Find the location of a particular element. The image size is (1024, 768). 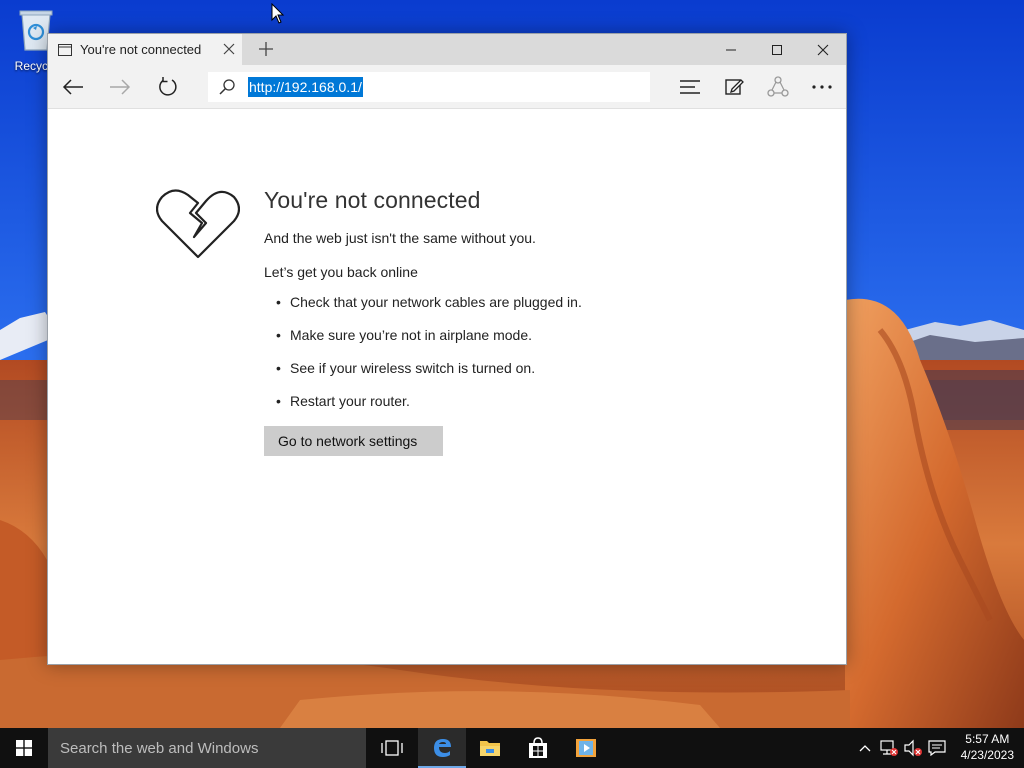

forward-button is located at coordinates (120, 87).